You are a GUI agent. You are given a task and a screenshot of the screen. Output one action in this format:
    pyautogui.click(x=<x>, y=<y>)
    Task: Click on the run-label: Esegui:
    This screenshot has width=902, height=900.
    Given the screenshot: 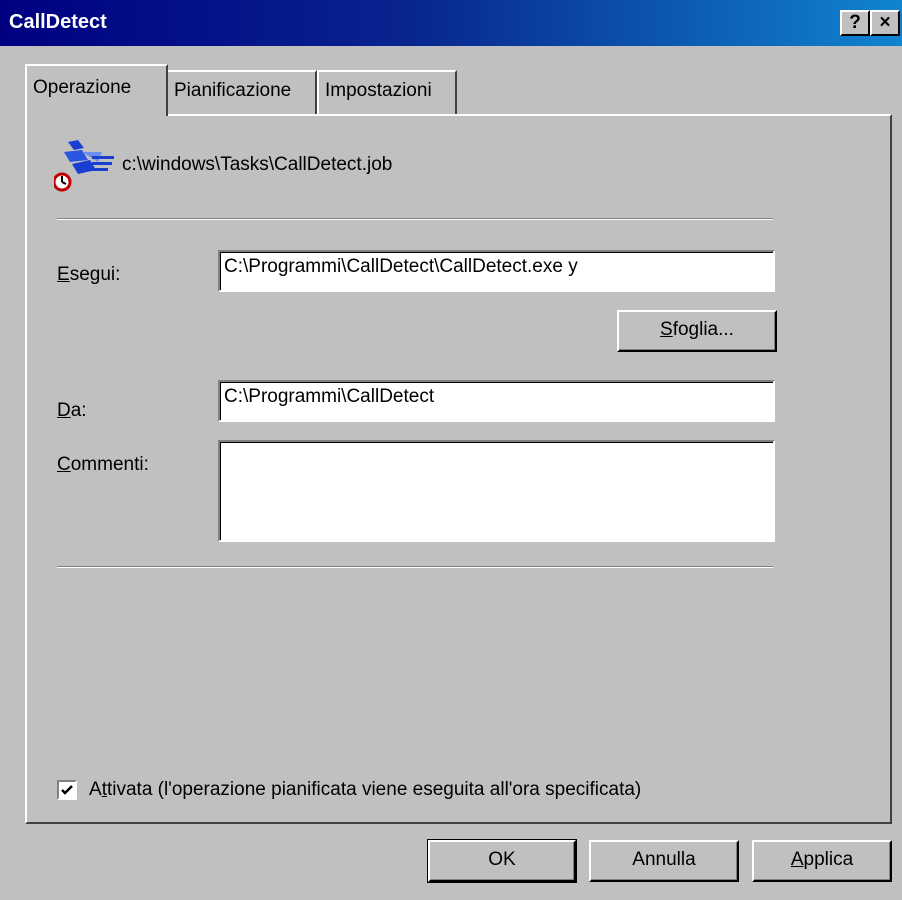 What is the action you would take?
    pyautogui.click(x=89, y=274)
    